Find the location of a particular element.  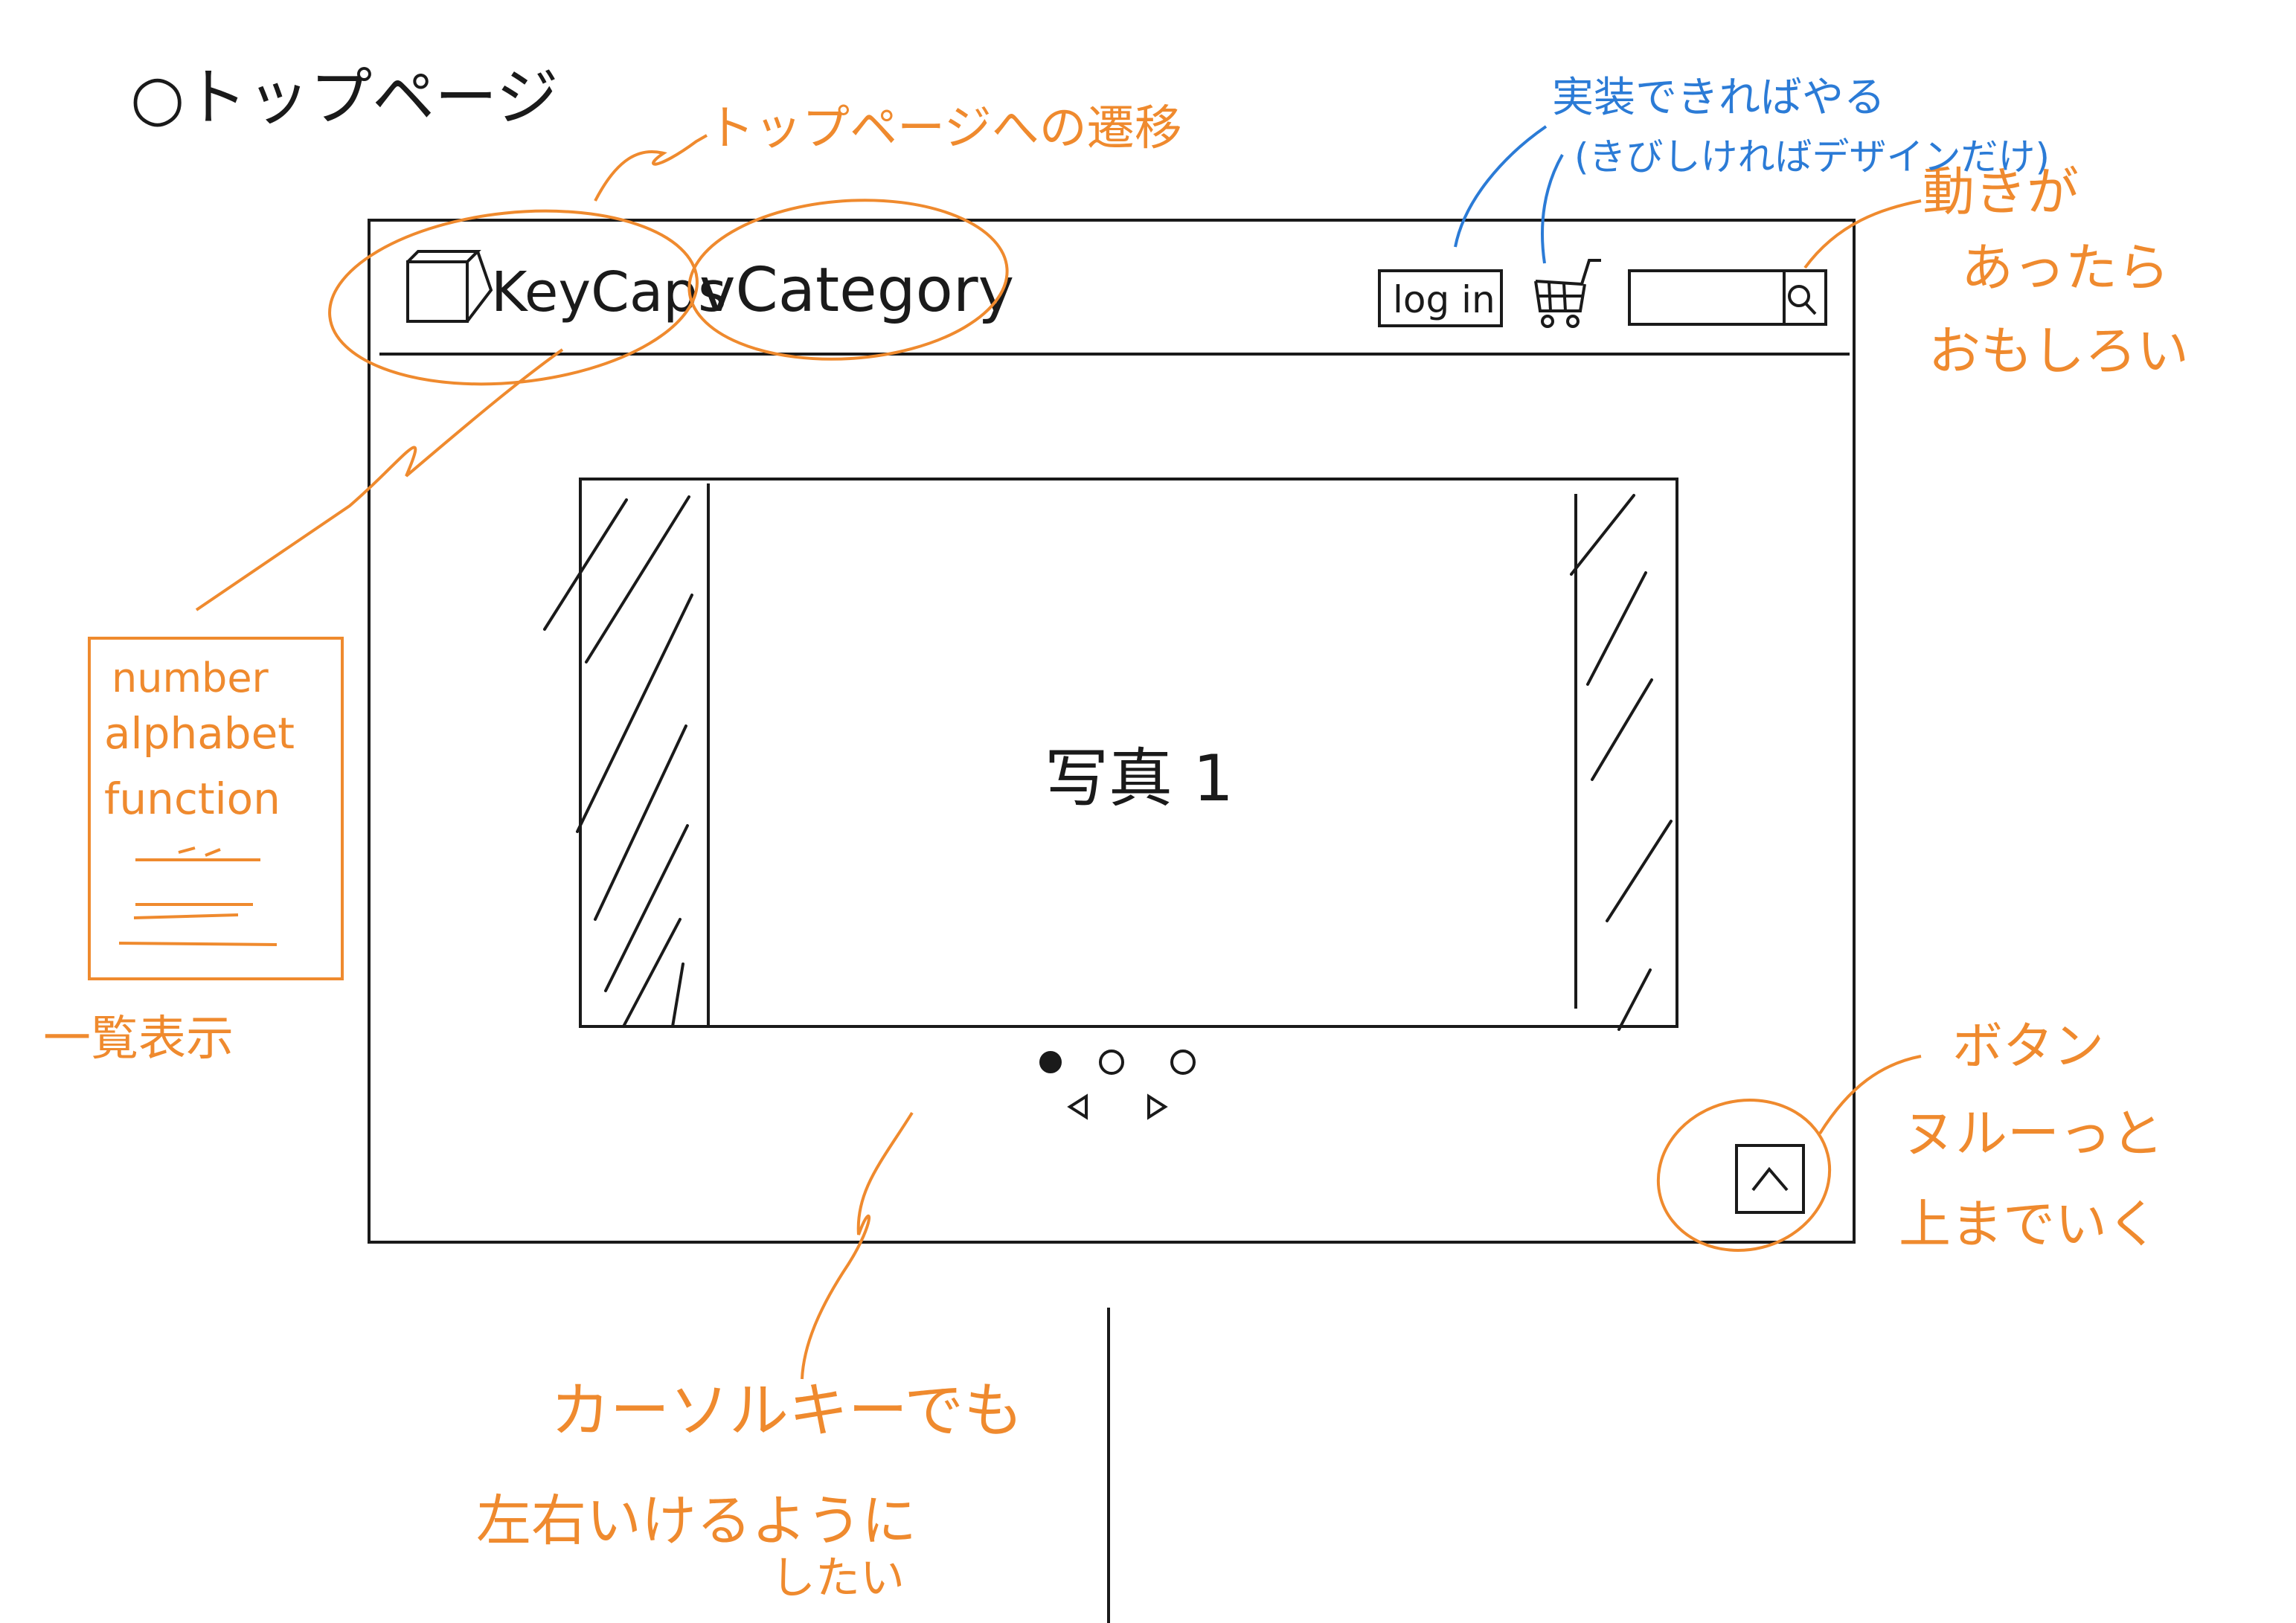

carousel-indicators is located at coordinates (1117, 1062).